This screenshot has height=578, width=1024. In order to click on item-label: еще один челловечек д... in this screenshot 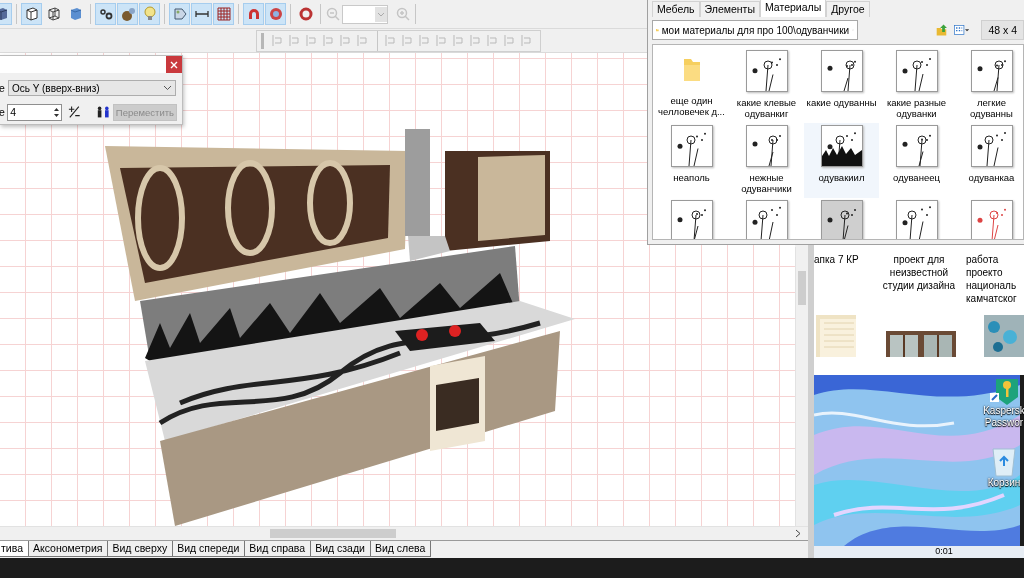, I will do `click(691, 106)`.